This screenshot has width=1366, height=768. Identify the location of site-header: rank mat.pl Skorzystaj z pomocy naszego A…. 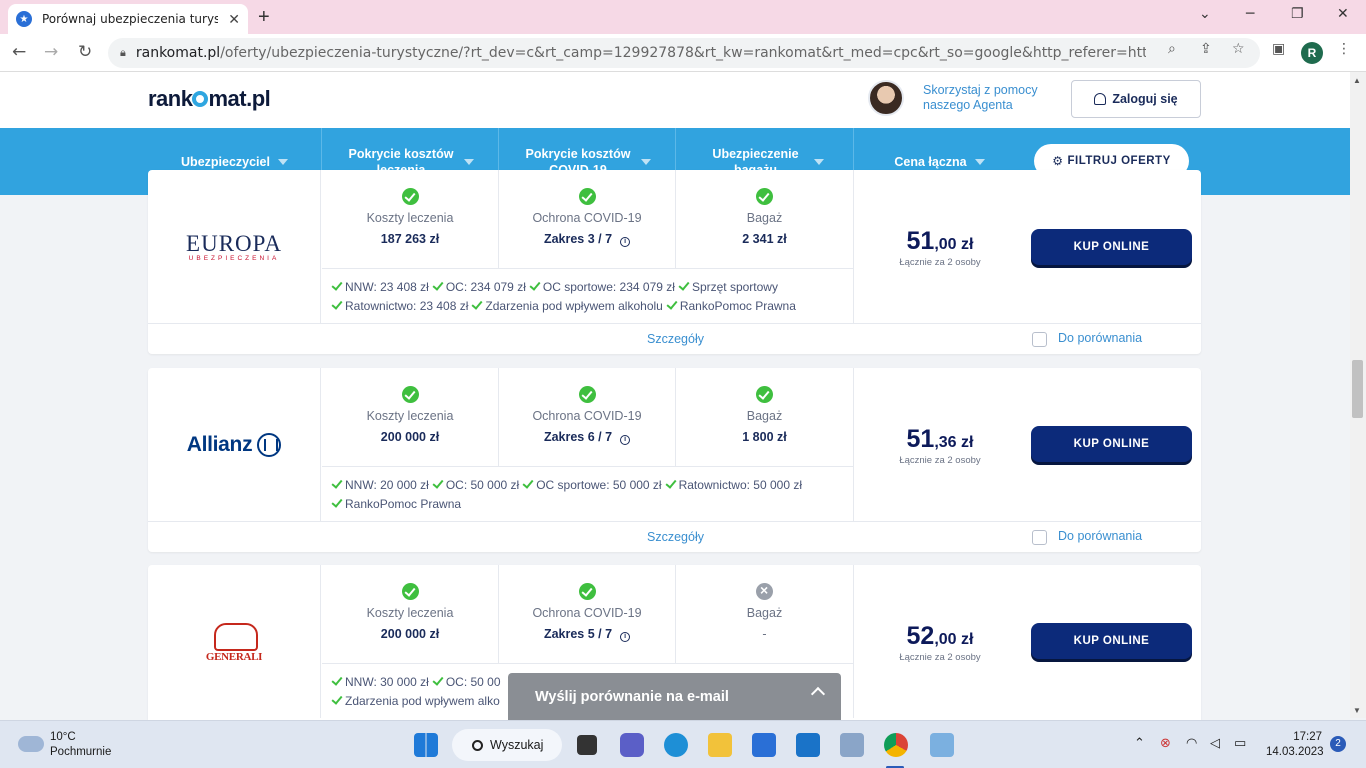
(675, 100).